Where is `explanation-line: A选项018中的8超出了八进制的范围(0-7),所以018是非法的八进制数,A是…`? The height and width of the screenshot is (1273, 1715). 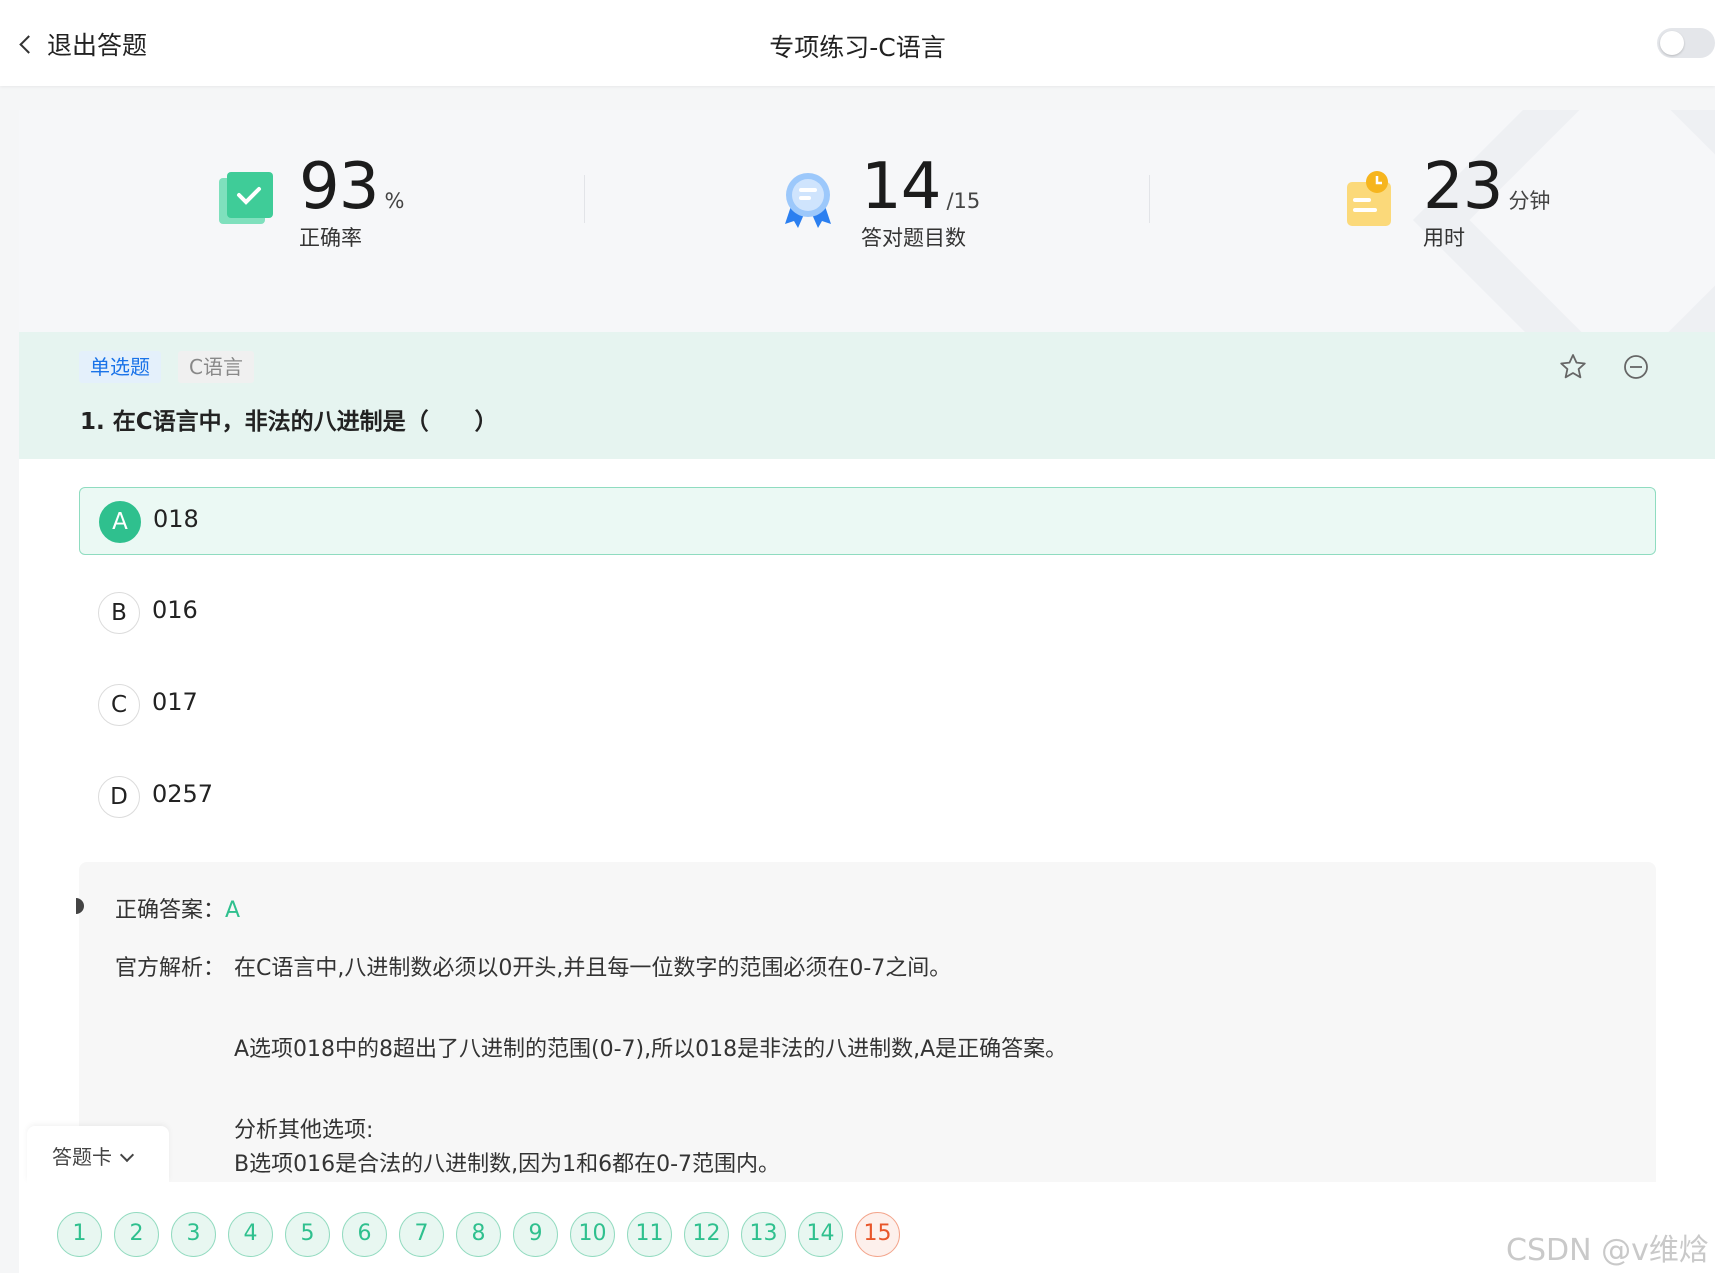
explanation-line: A选项018中的8超出了八进制的范围(0-7),所以018是非法的八进制数,A是… is located at coordinates (651, 1049).